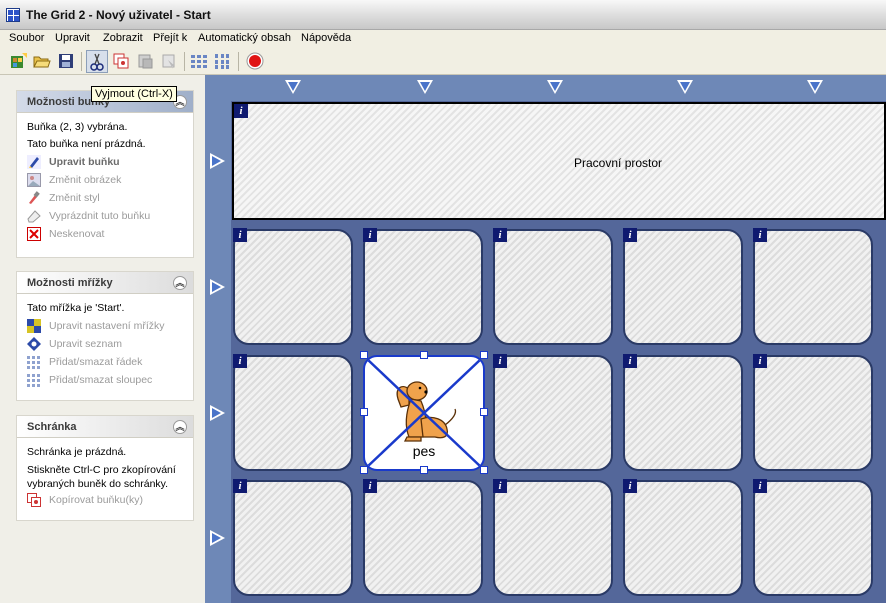 The image size is (886, 603). What do you see at coordinates (110, 380) in the screenshot?
I see `add-remove-column-link: Přidat/smazat sloupec` at bounding box center [110, 380].